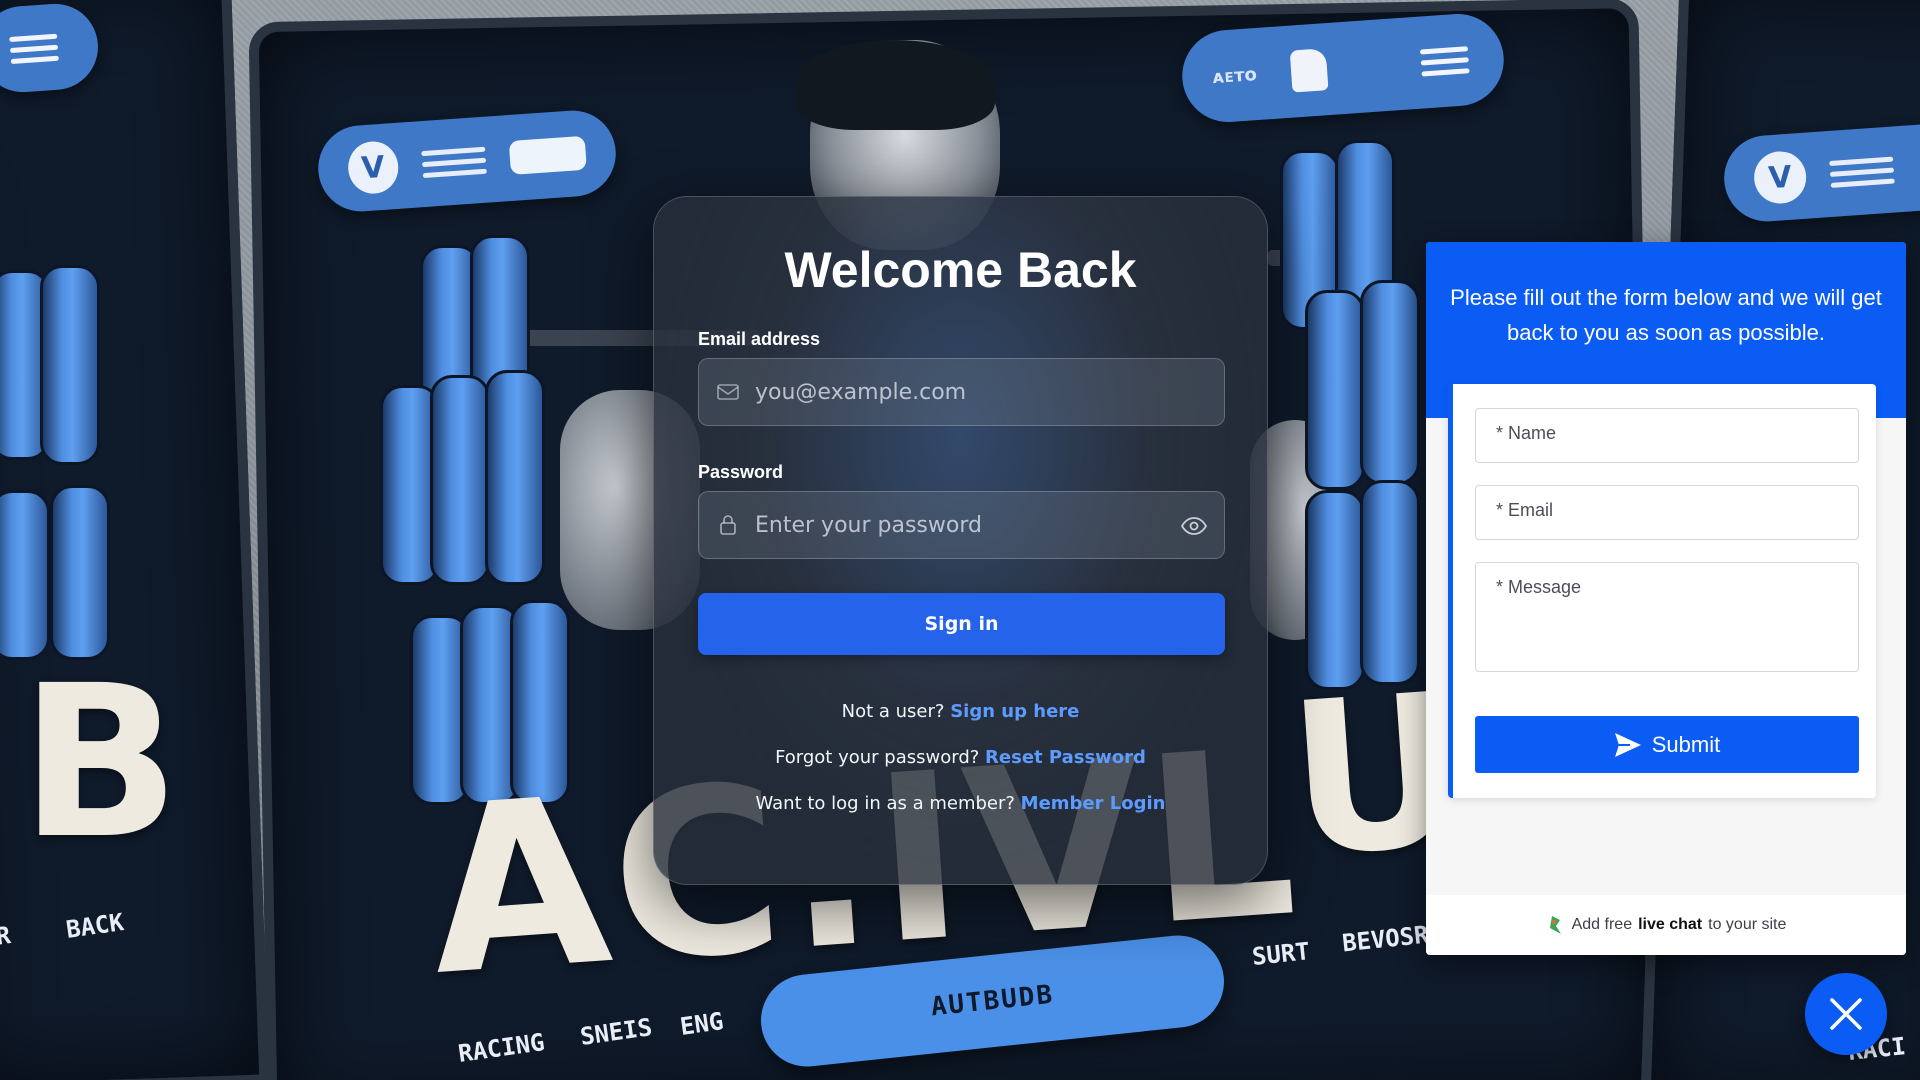 The image size is (1920, 1080). I want to click on reset-password-link: Reset Password, so click(1065, 757).